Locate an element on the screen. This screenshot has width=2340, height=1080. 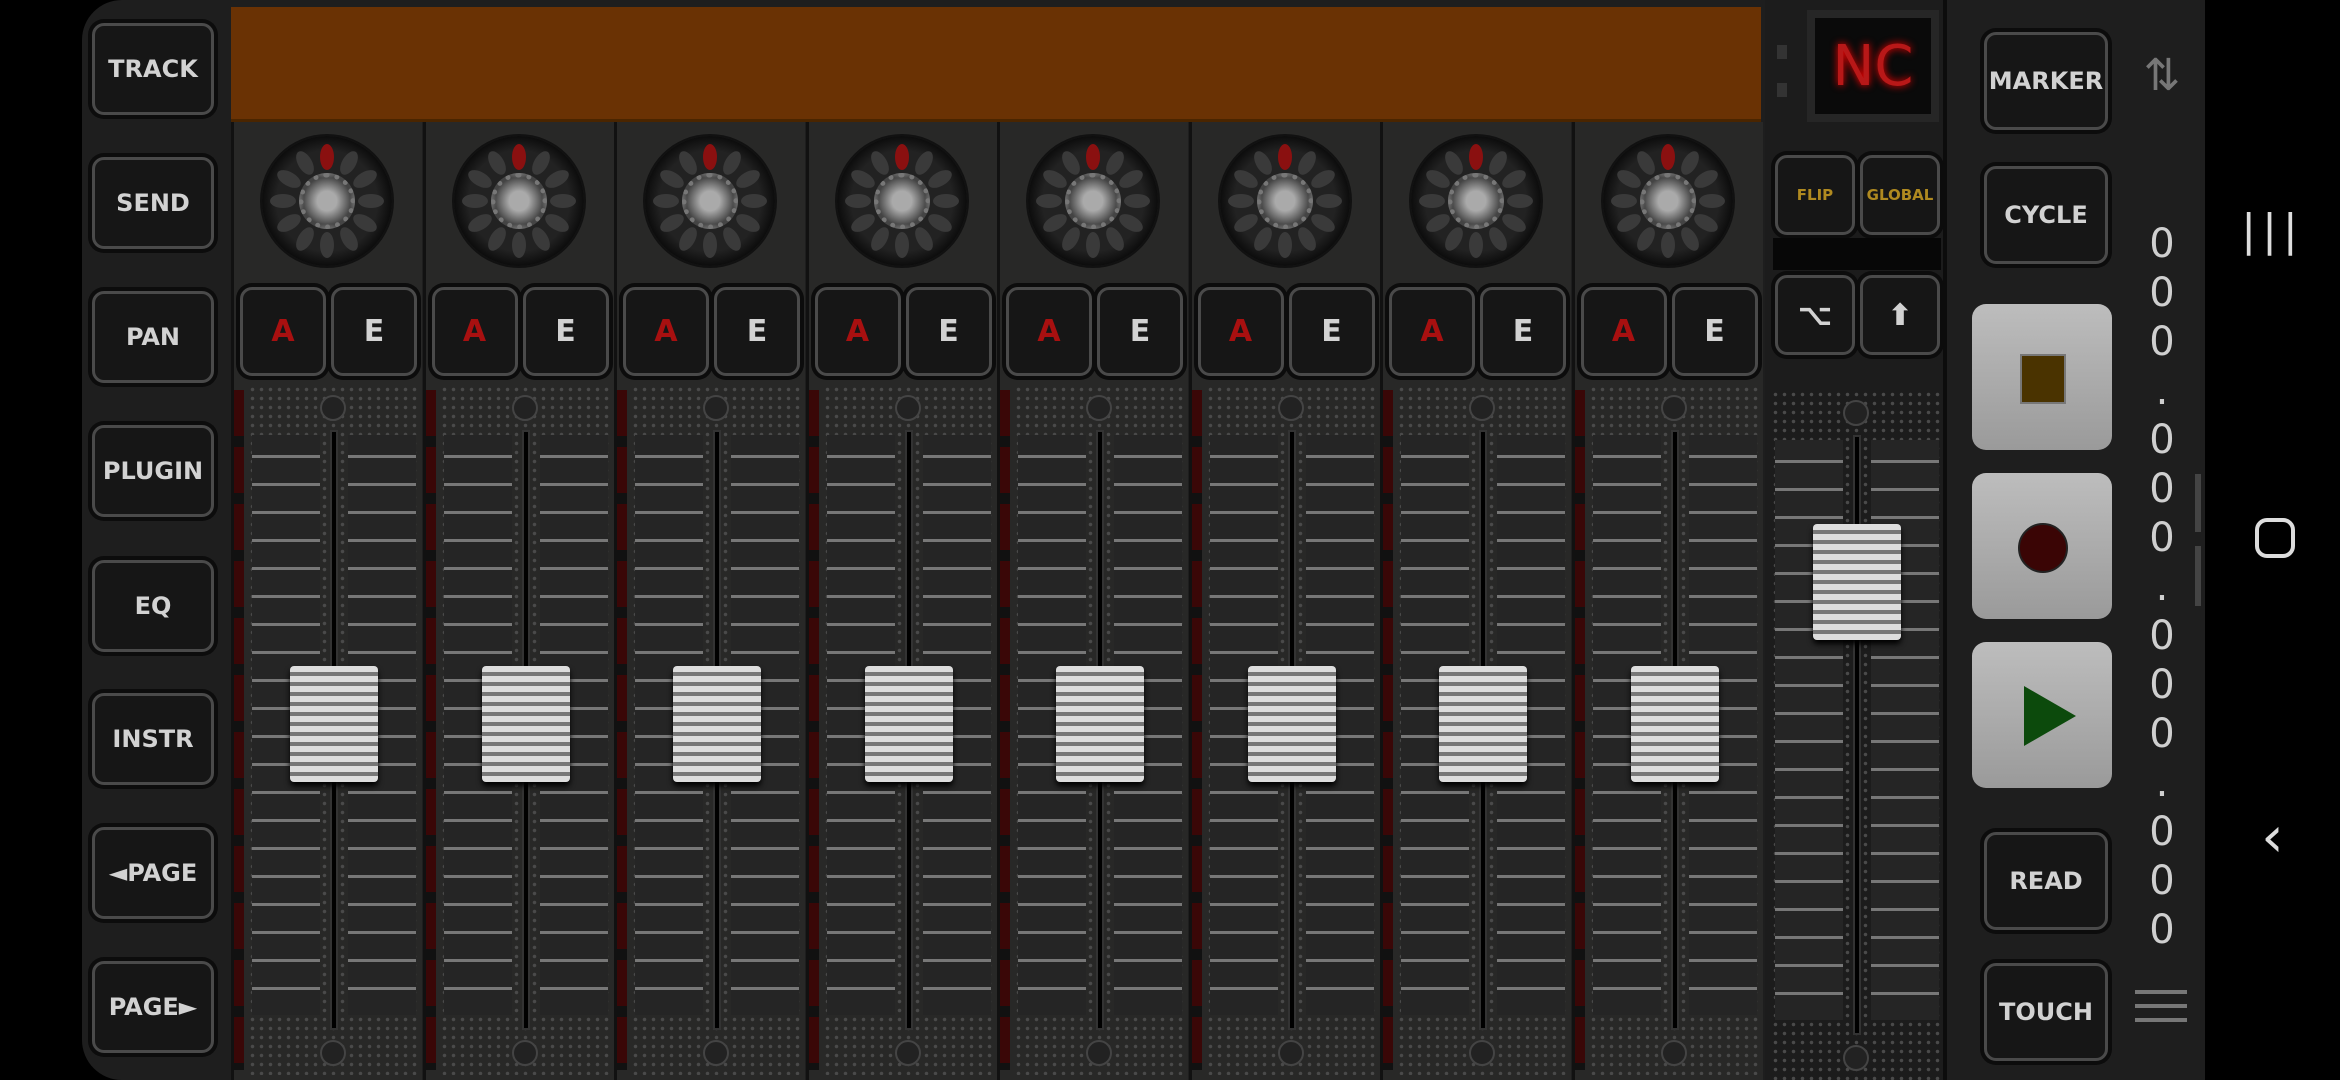
record-button is located at coordinates (2042, 546).